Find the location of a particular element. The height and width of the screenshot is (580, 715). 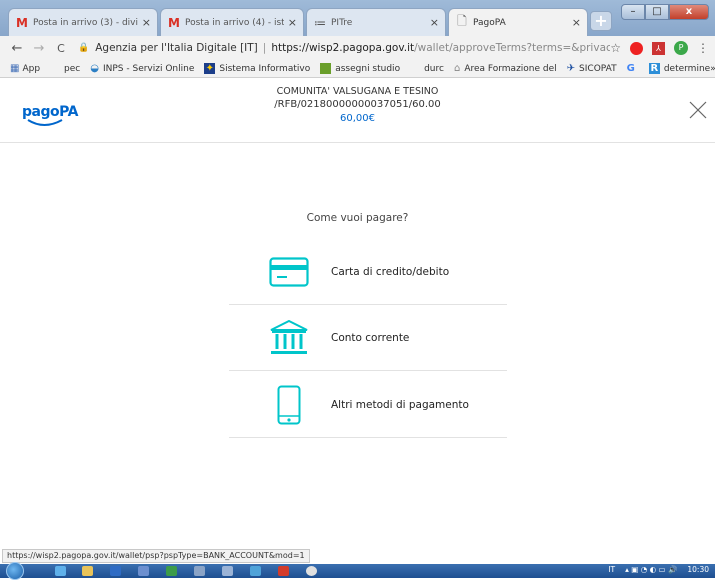

language-indicator: IT is located at coordinates (611, 569).